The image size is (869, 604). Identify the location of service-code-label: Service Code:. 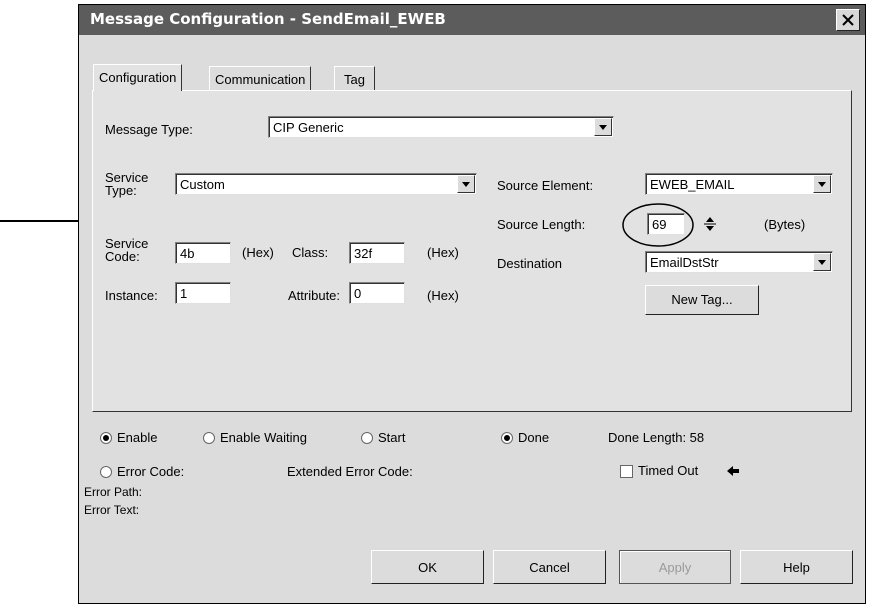
(127, 250).